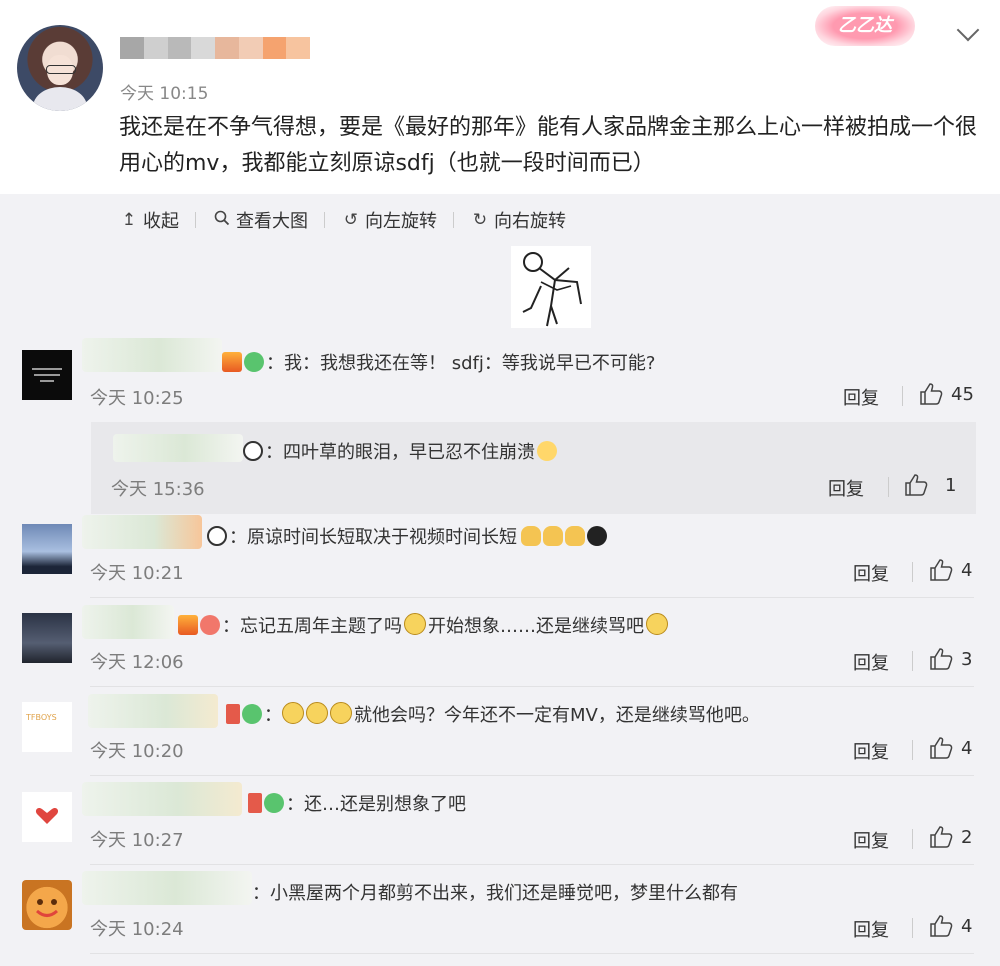  Describe the element at coordinates (149, 220) in the screenshot. I see `collapse-button: ↥ 收起` at that location.